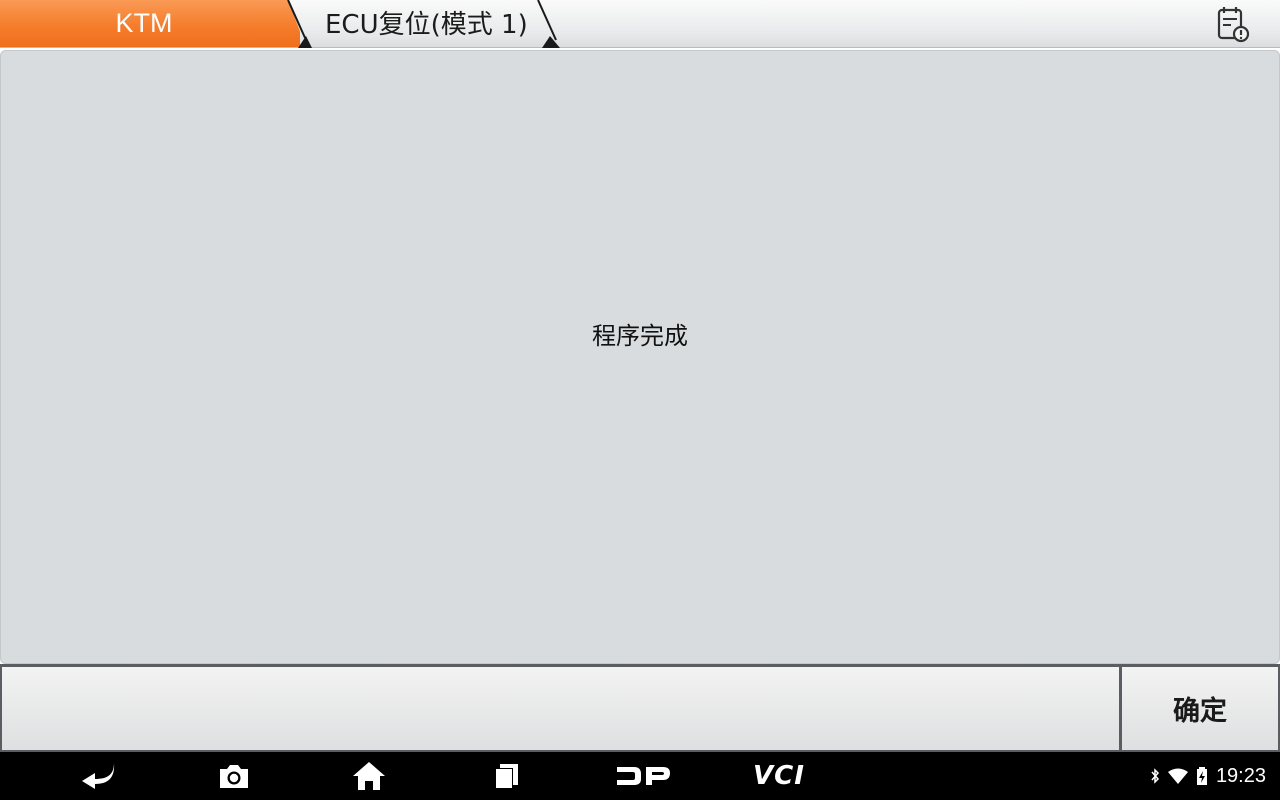 This screenshot has height=800, width=1280. Describe the element at coordinates (640, 336) in the screenshot. I see `status-message: 程序完成` at that location.